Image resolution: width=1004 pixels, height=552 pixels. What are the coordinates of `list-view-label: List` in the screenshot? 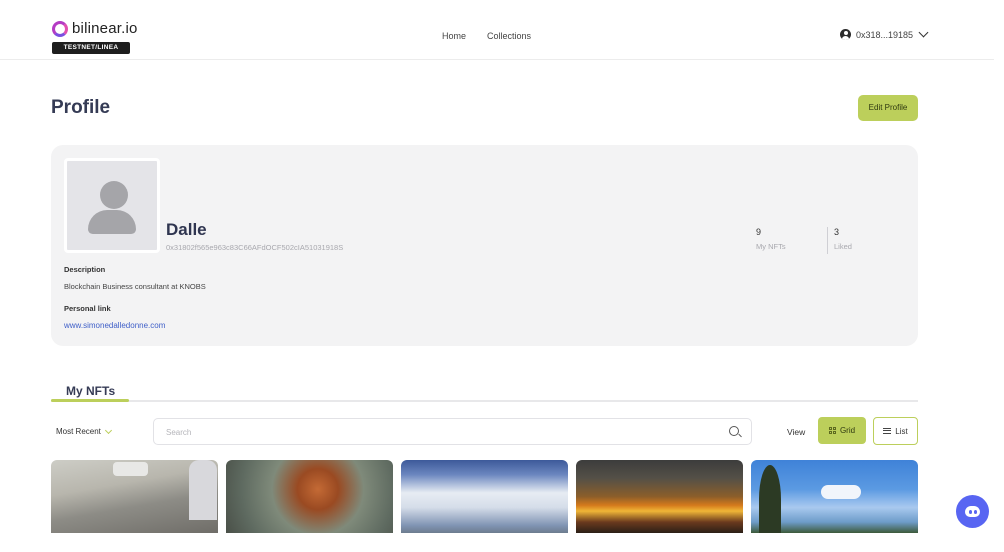 It's located at (901, 431).